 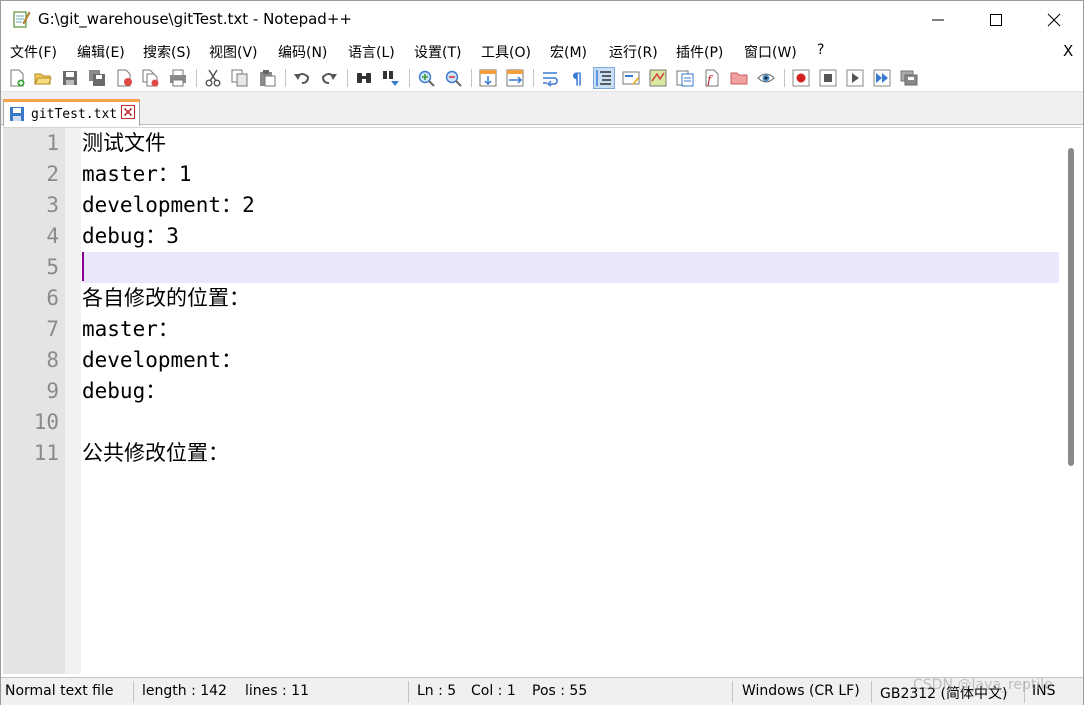 What do you see at coordinates (855, 78) in the screenshot?
I see `play-macro-button` at bounding box center [855, 78].